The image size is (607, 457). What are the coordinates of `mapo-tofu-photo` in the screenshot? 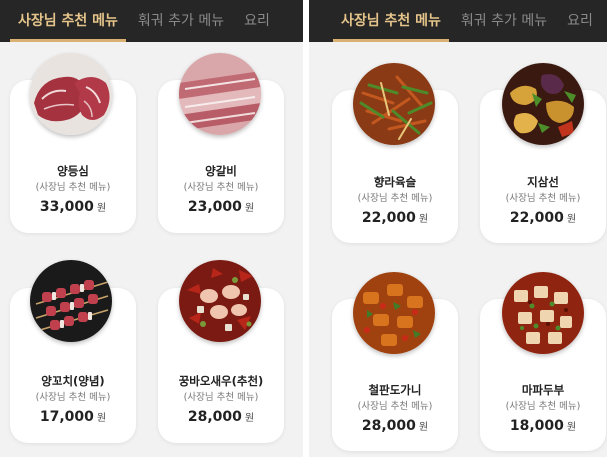 It's located at (543, 313).